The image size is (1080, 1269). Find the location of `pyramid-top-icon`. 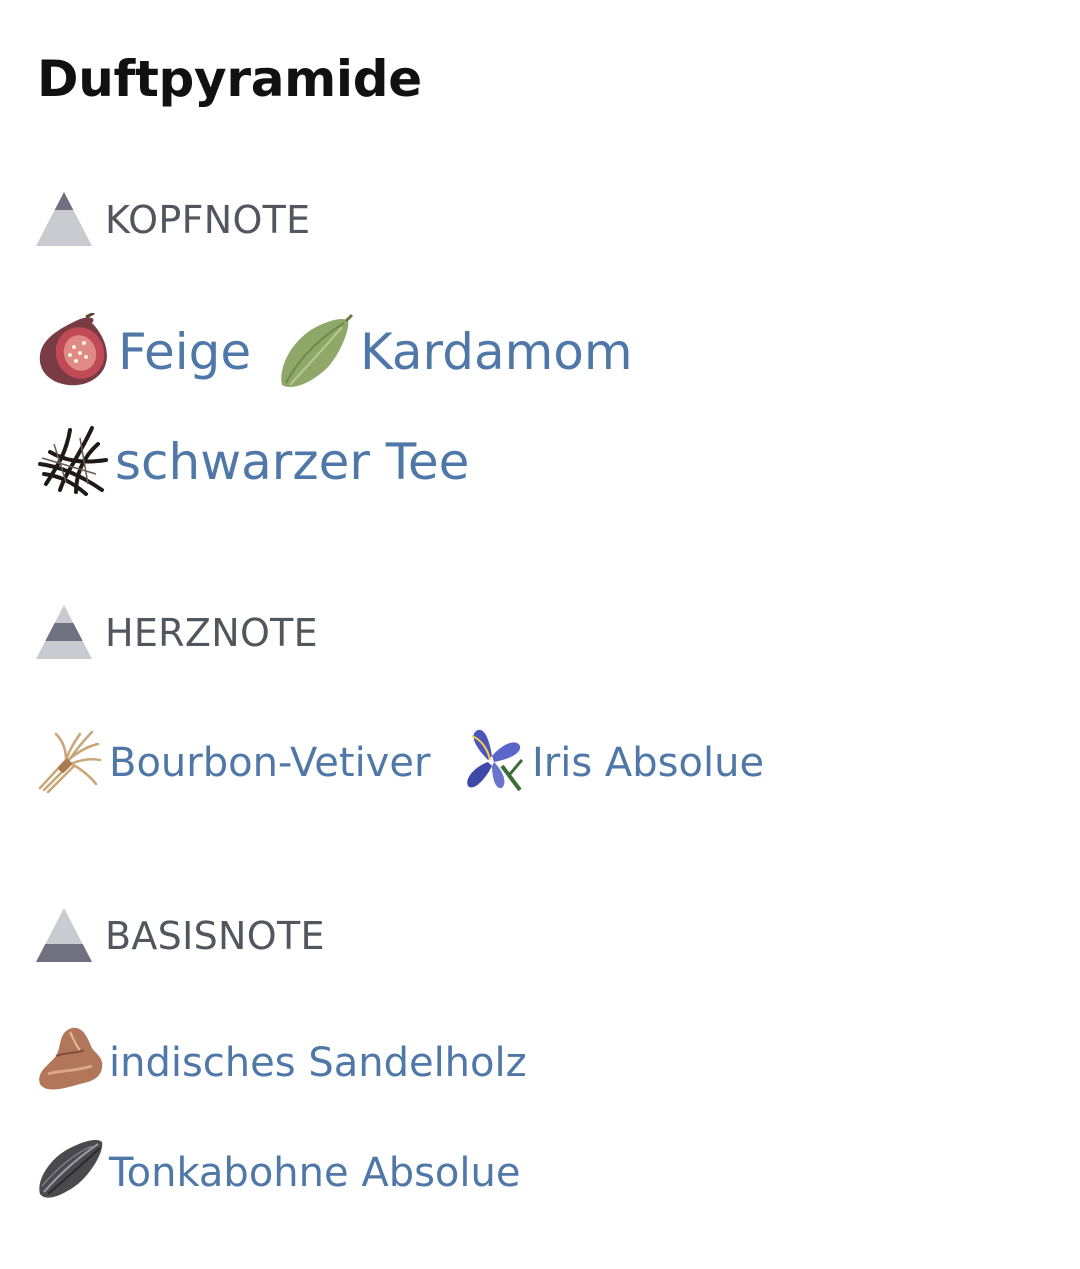

pyramid-top-icon is located at coordinates (64, 222).